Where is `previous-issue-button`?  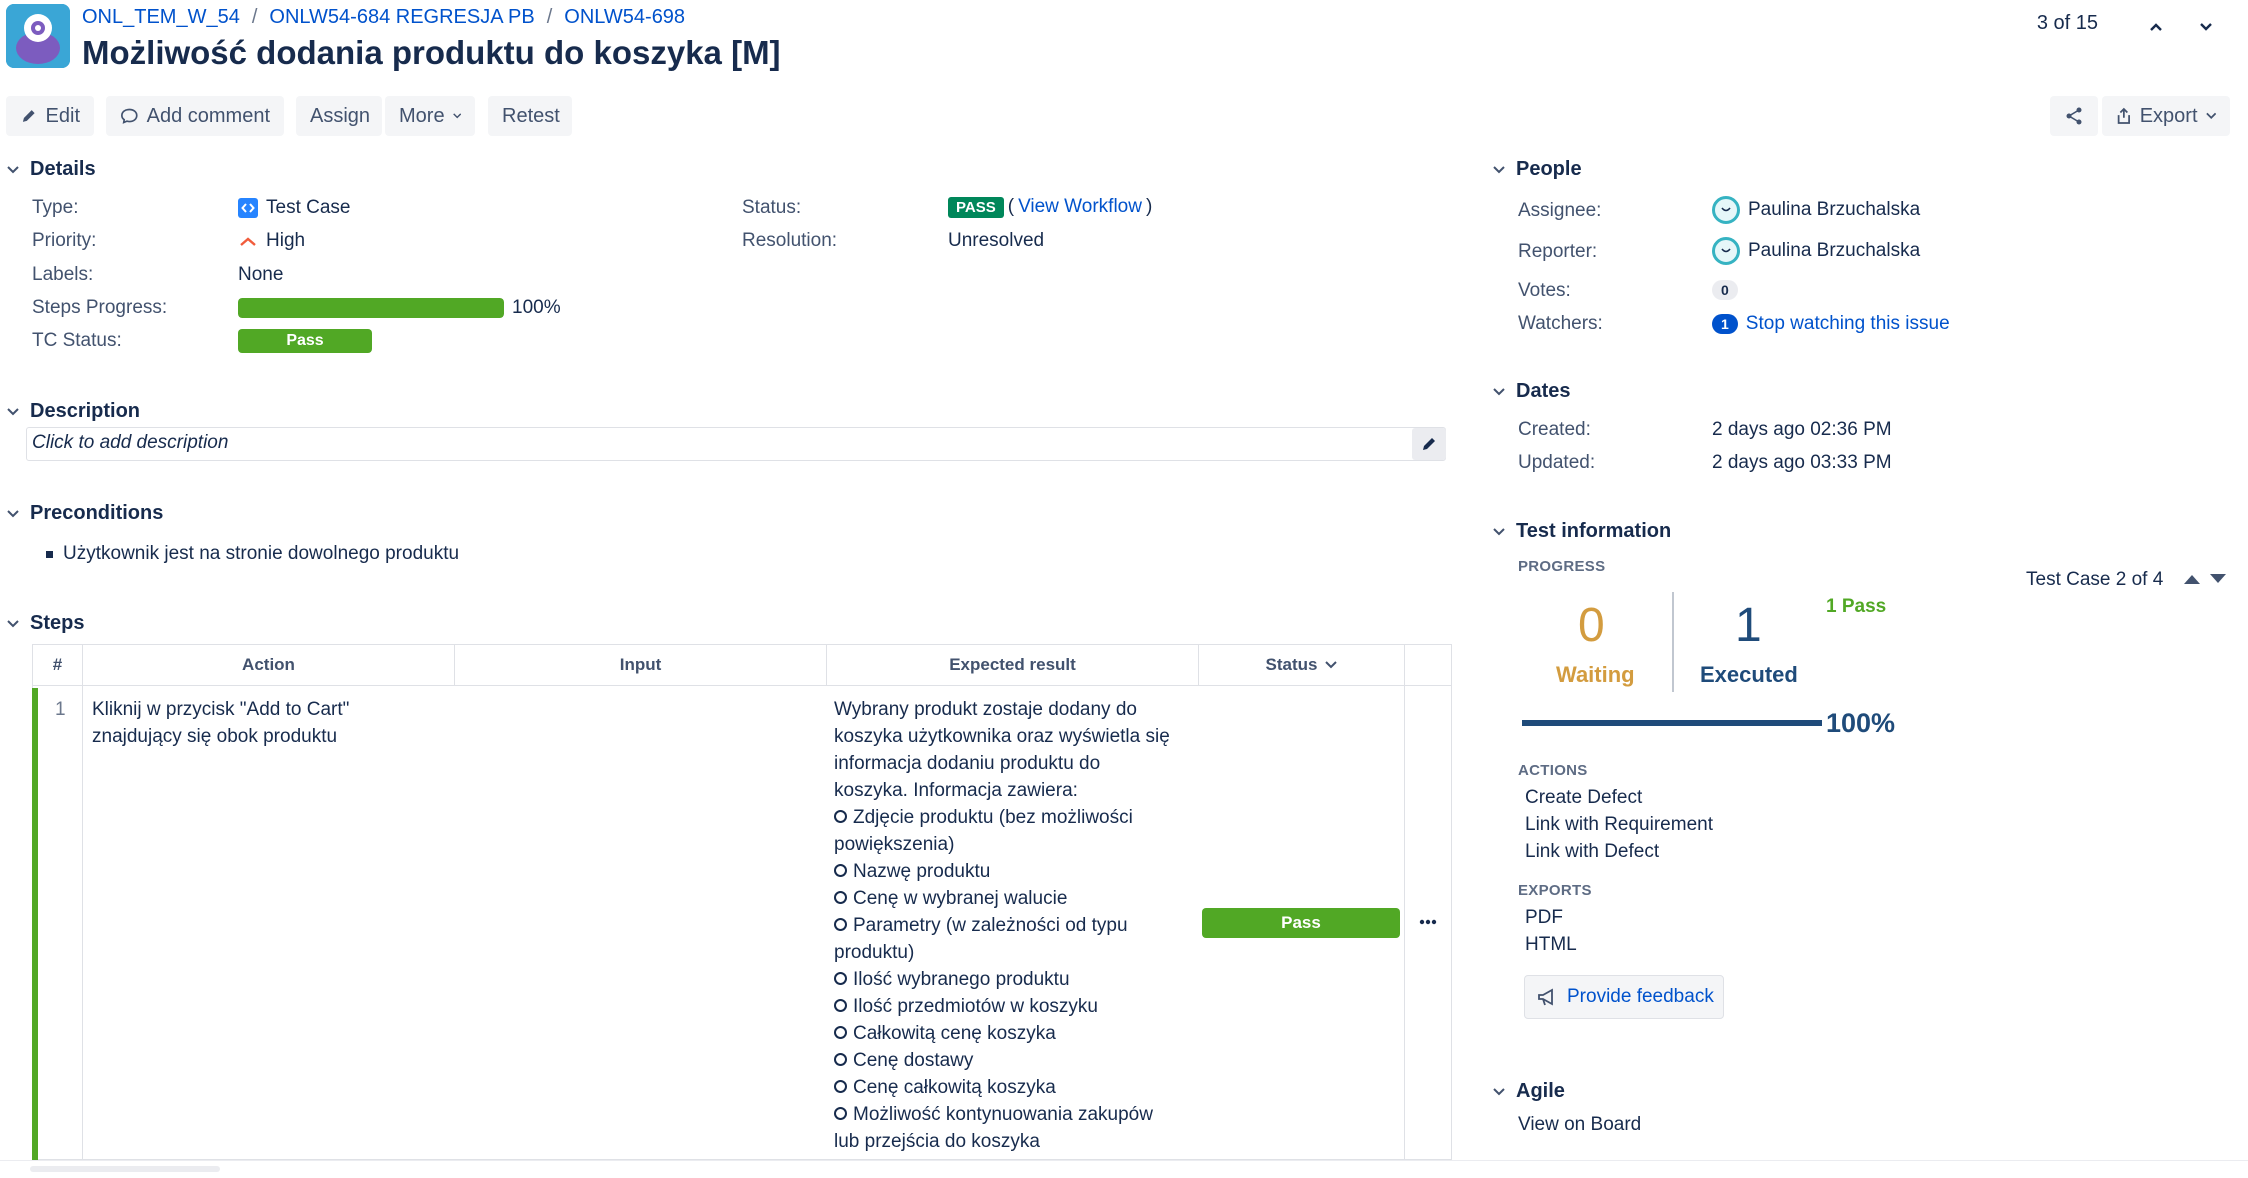 previous-issue-button is located at coordinates (2156, 27).